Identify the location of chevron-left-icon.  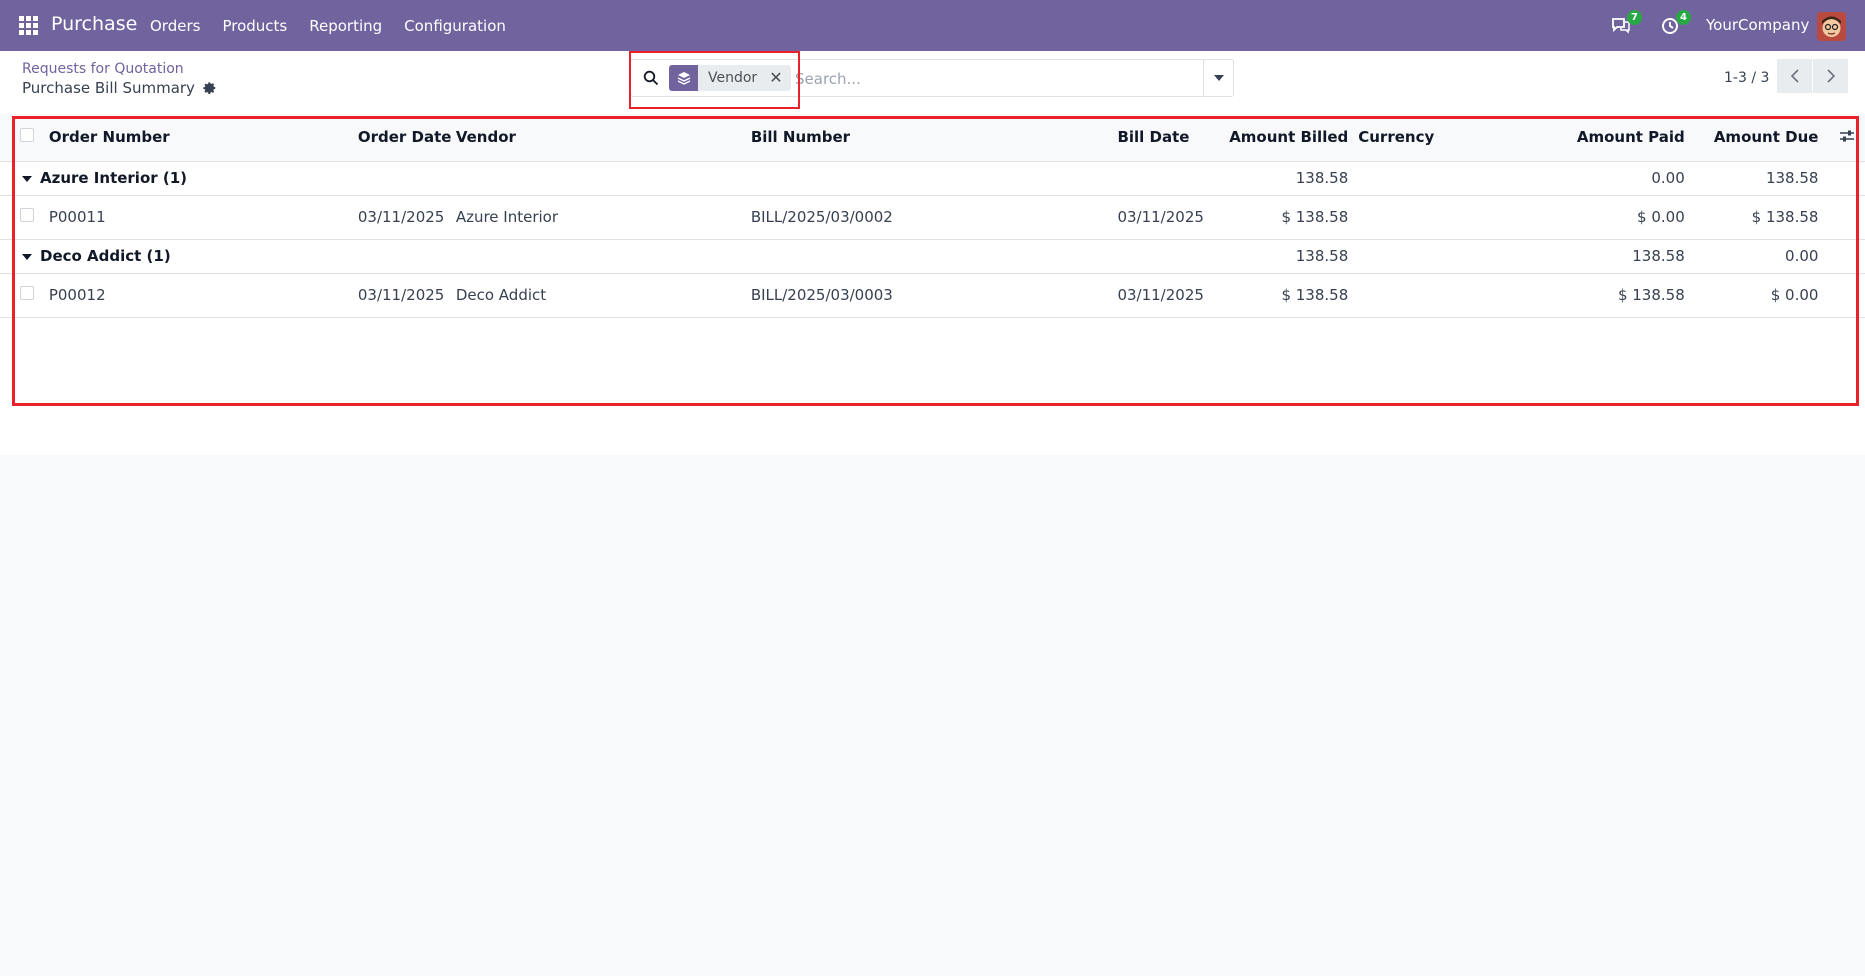
(1794, 76).